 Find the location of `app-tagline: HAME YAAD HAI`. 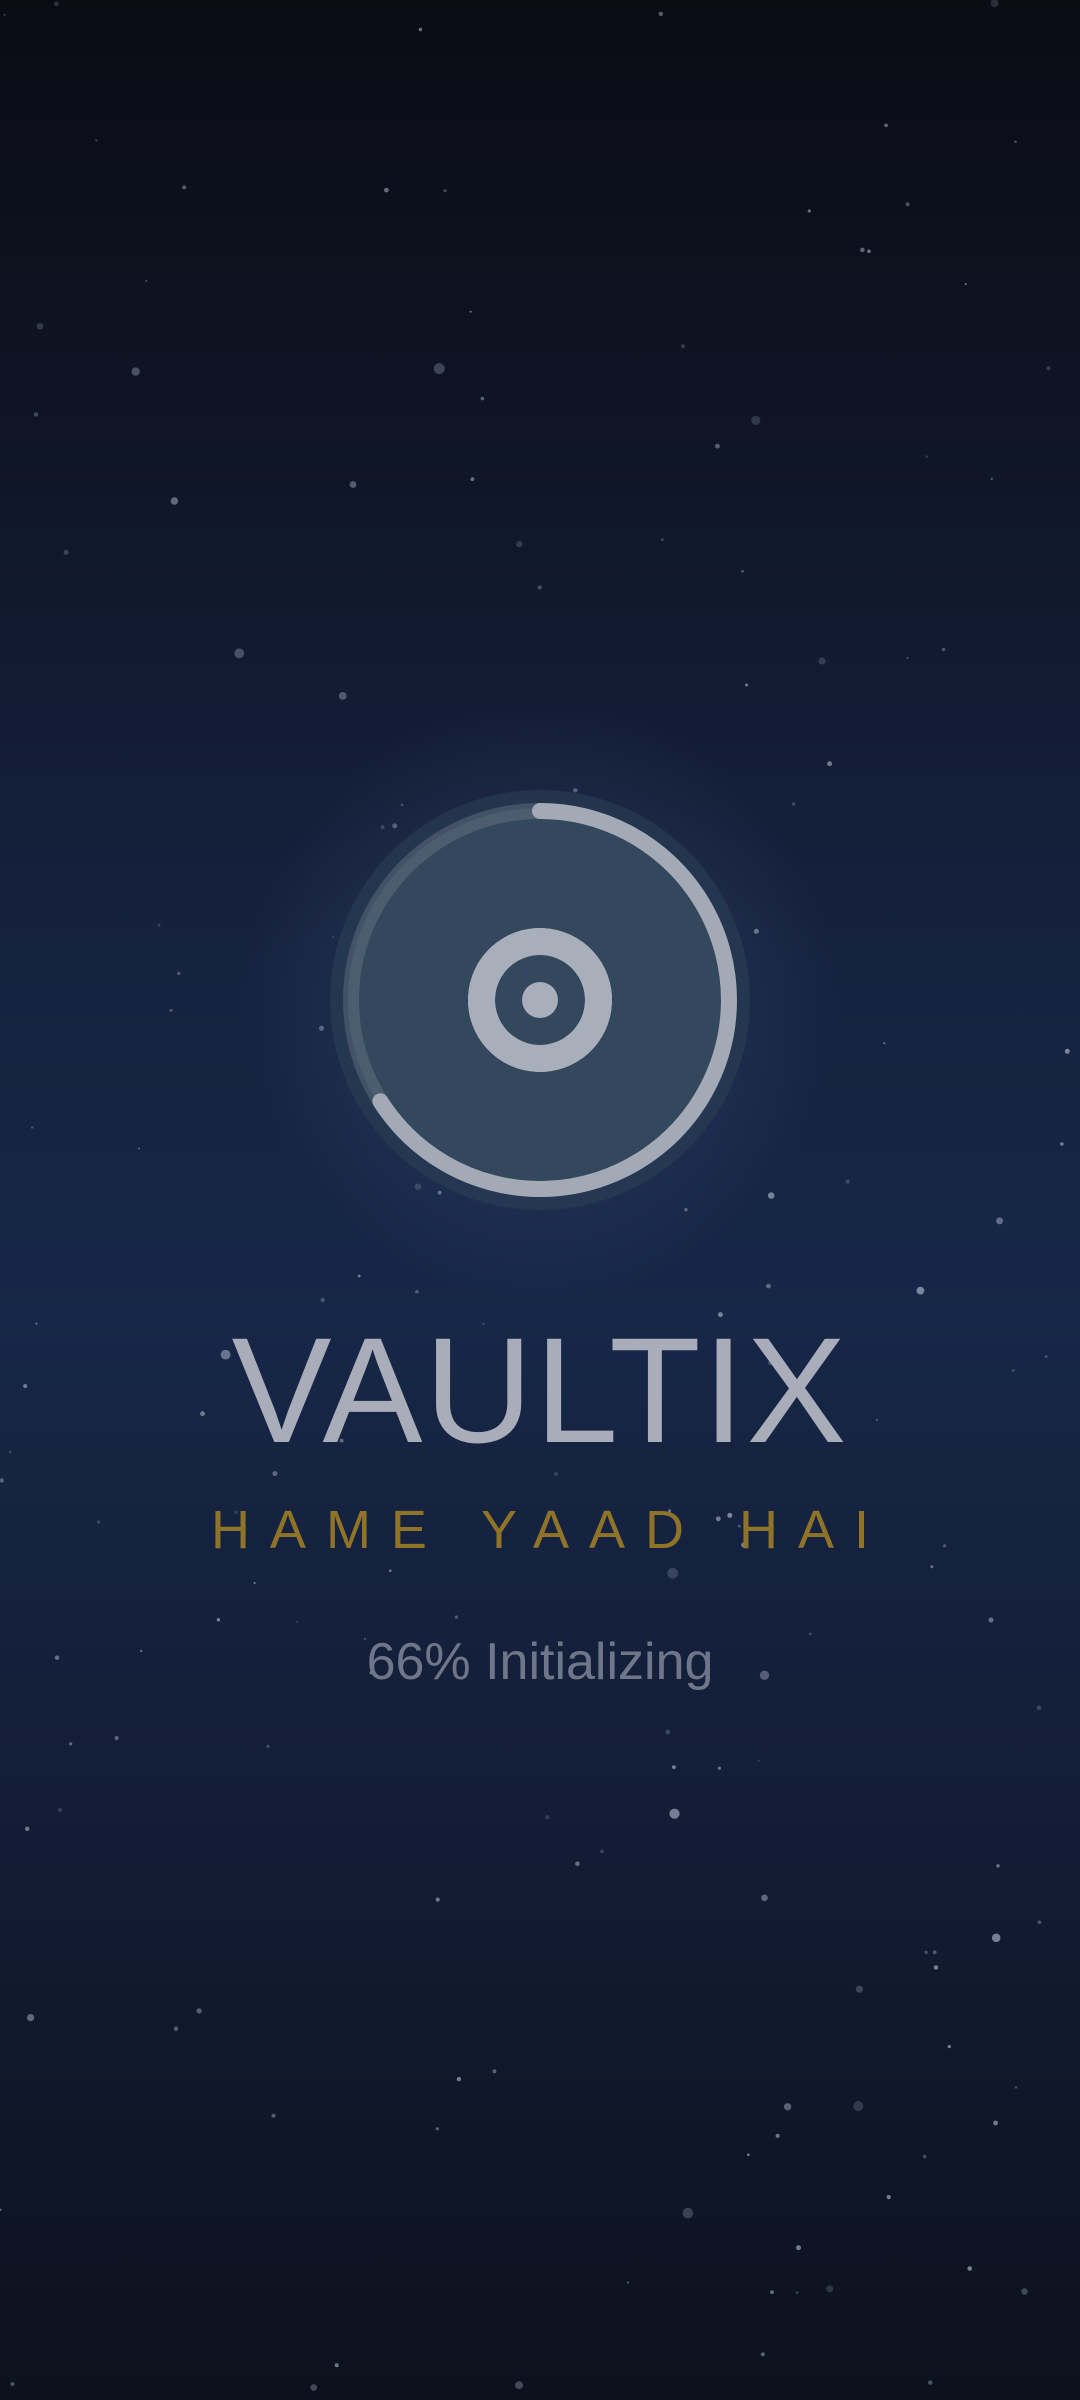

app-tagline: HAME YAAD HAI is located at coordinates (550, 1530).